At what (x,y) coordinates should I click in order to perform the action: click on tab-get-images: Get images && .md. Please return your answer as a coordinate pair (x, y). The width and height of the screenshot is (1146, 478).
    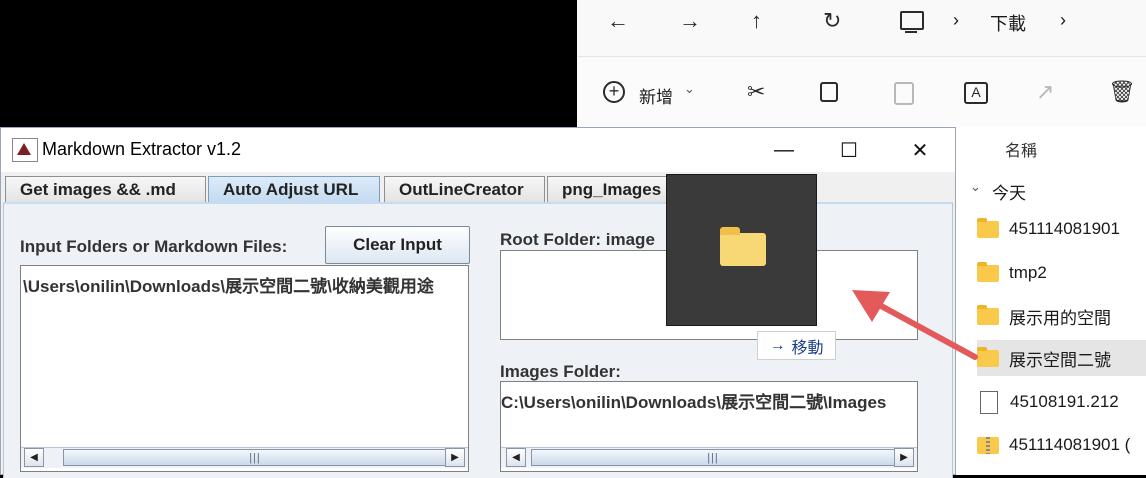
    Looking at the image, I should click on (105, 189).